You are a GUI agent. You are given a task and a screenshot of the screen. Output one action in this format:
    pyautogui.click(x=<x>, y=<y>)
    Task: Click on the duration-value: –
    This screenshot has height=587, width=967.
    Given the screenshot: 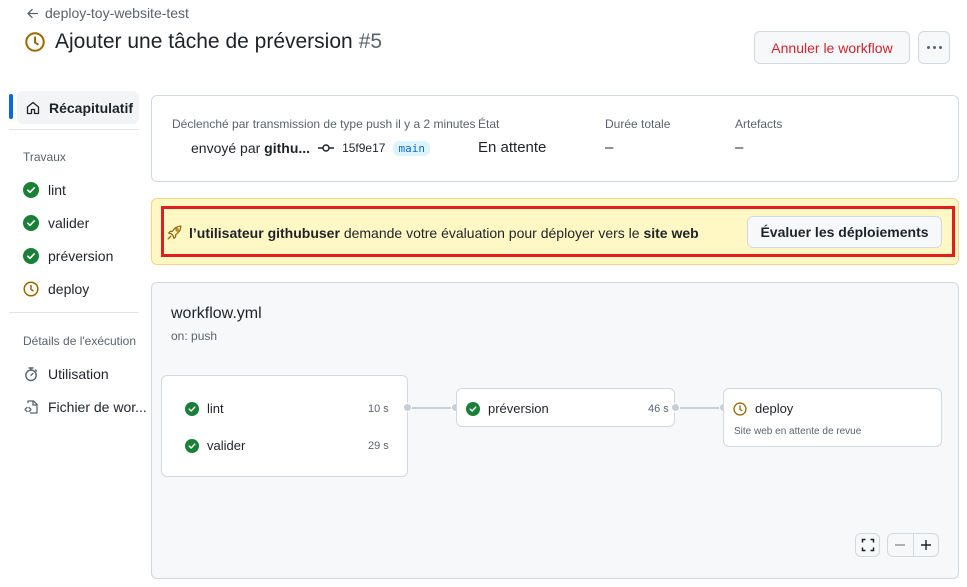 What is the action you would take?
    pyautogui.click(x=609, y=147)
    